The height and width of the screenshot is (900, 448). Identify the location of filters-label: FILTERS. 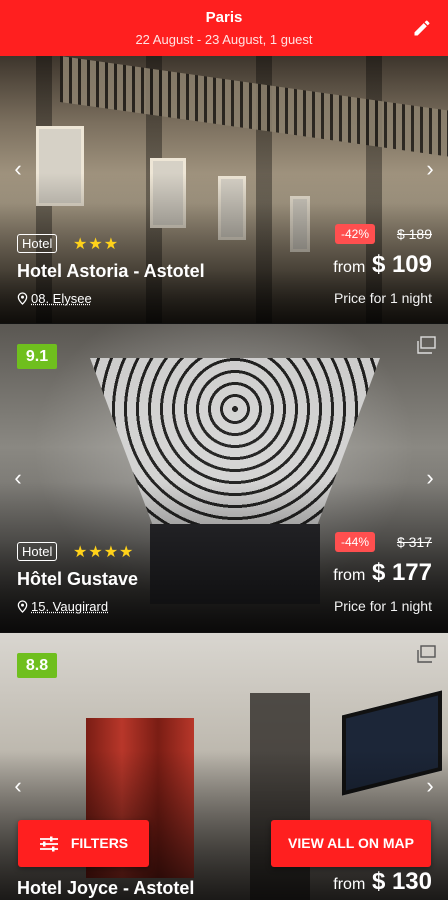
(99, 843).